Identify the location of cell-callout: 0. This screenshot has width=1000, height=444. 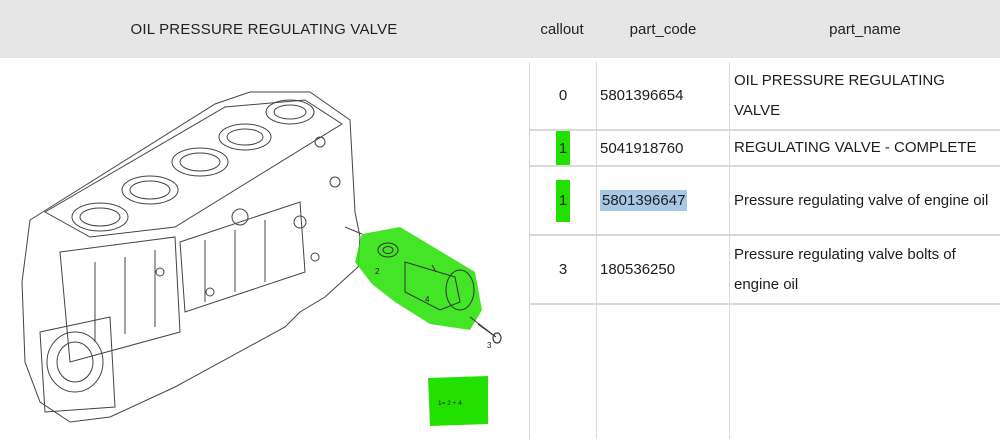
(563, 95).